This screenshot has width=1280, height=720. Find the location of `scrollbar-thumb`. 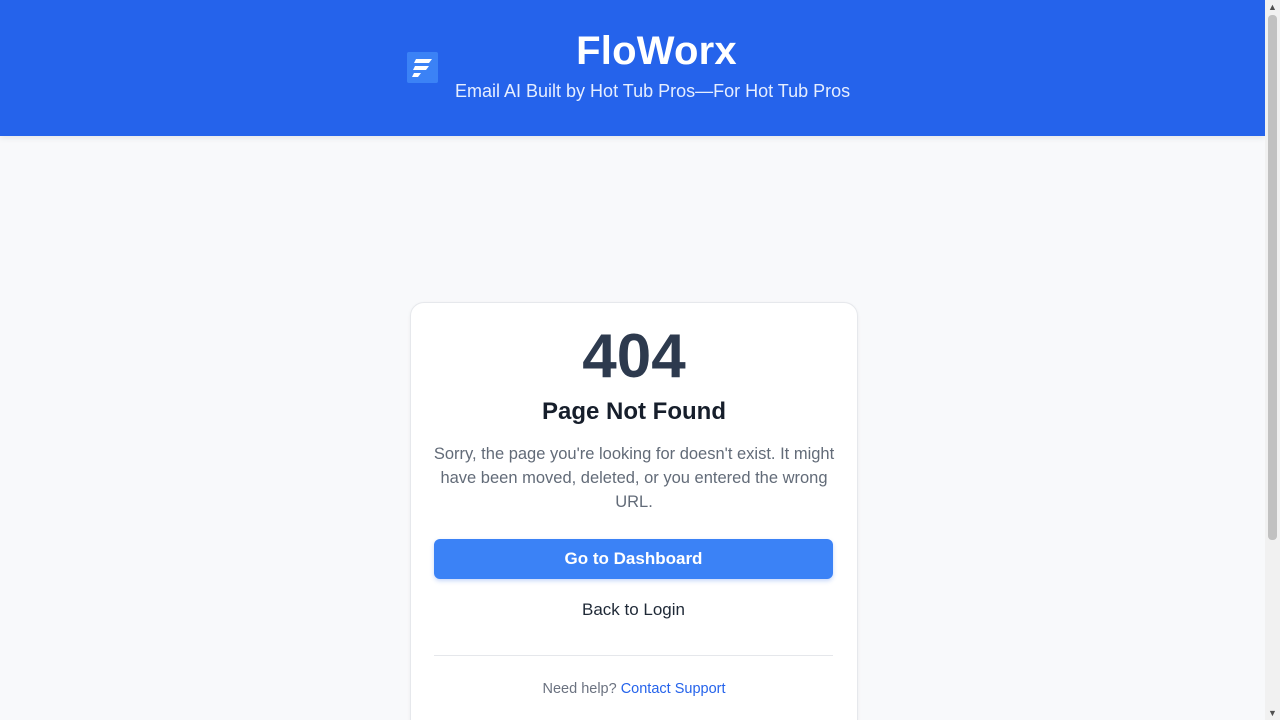

scrollbar-thumb is located at coordinates (1272, 277).